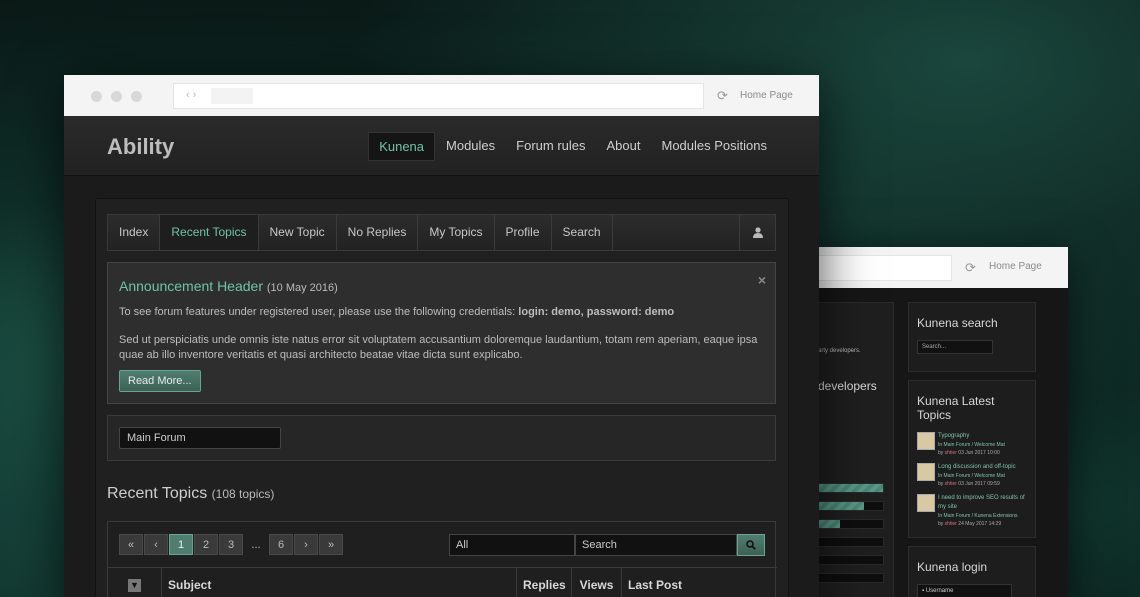  Describe the element at coordinates (656, 545) in the screenshot. I see `topics-search-input: Search` at that location.